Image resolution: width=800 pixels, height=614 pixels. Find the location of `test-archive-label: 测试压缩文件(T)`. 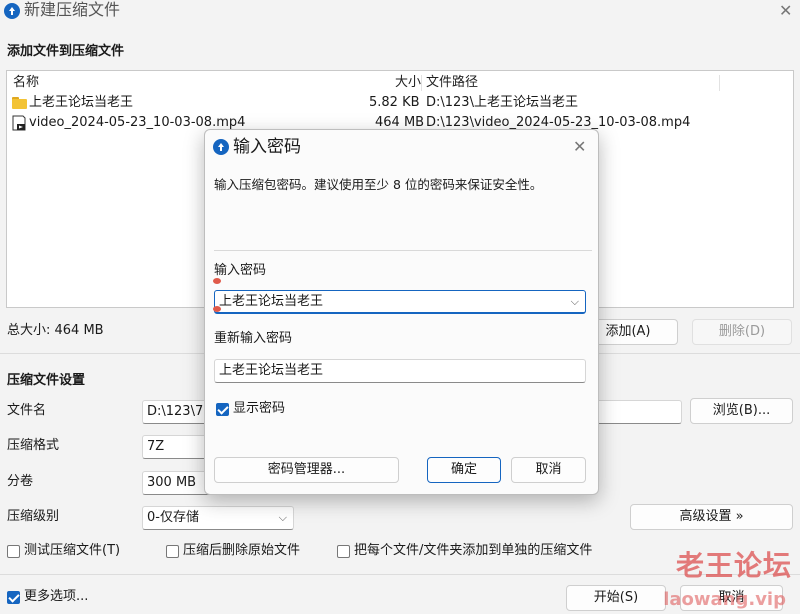

test-archive-label: 测试压缩文件(T) is located at coordinates (72, 551).